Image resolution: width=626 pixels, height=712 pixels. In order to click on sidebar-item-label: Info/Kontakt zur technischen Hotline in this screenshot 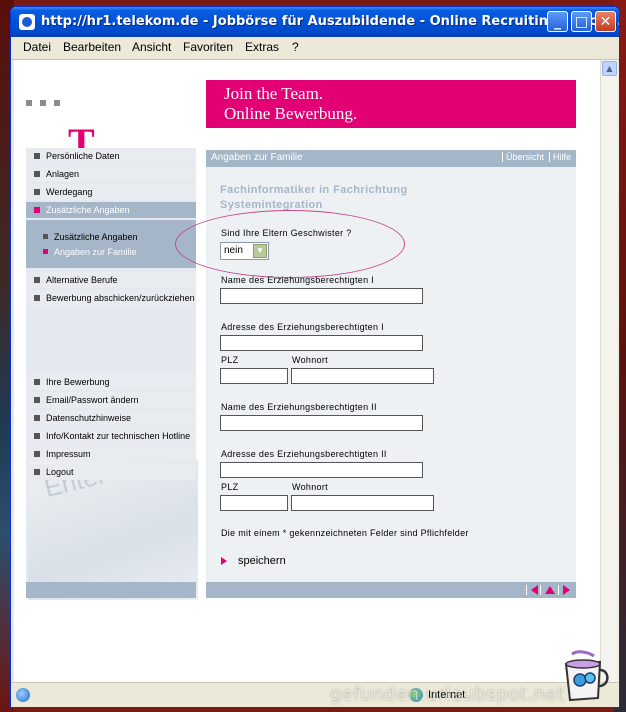, I will do `click(118, 436)`.